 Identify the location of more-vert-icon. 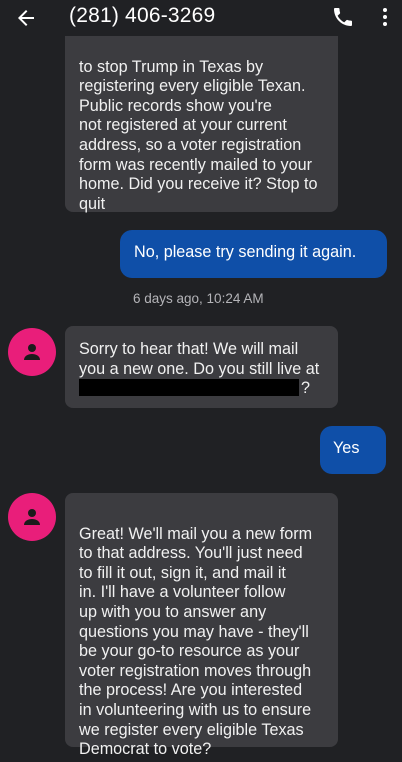
(385, 17).